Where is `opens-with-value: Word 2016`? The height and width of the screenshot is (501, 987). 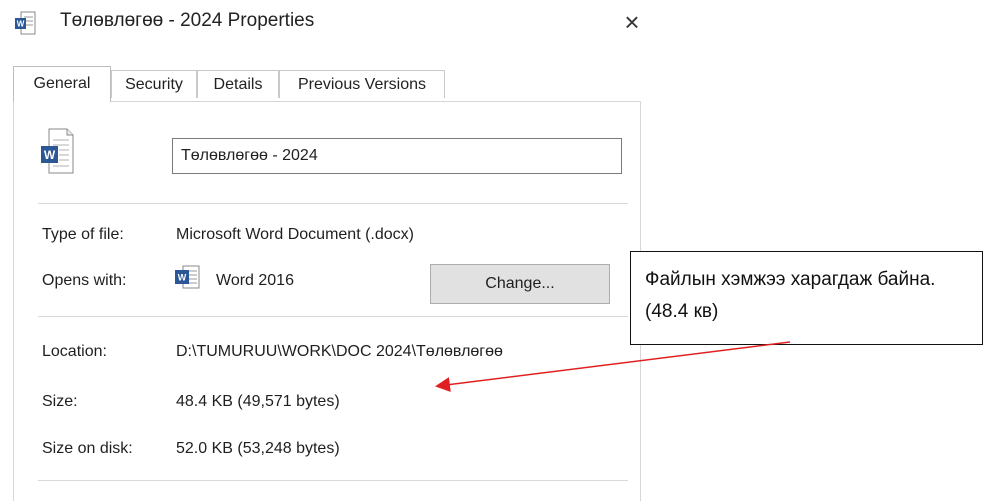 opens-with-value: Word 2016 is located at coordinates (255, 280).